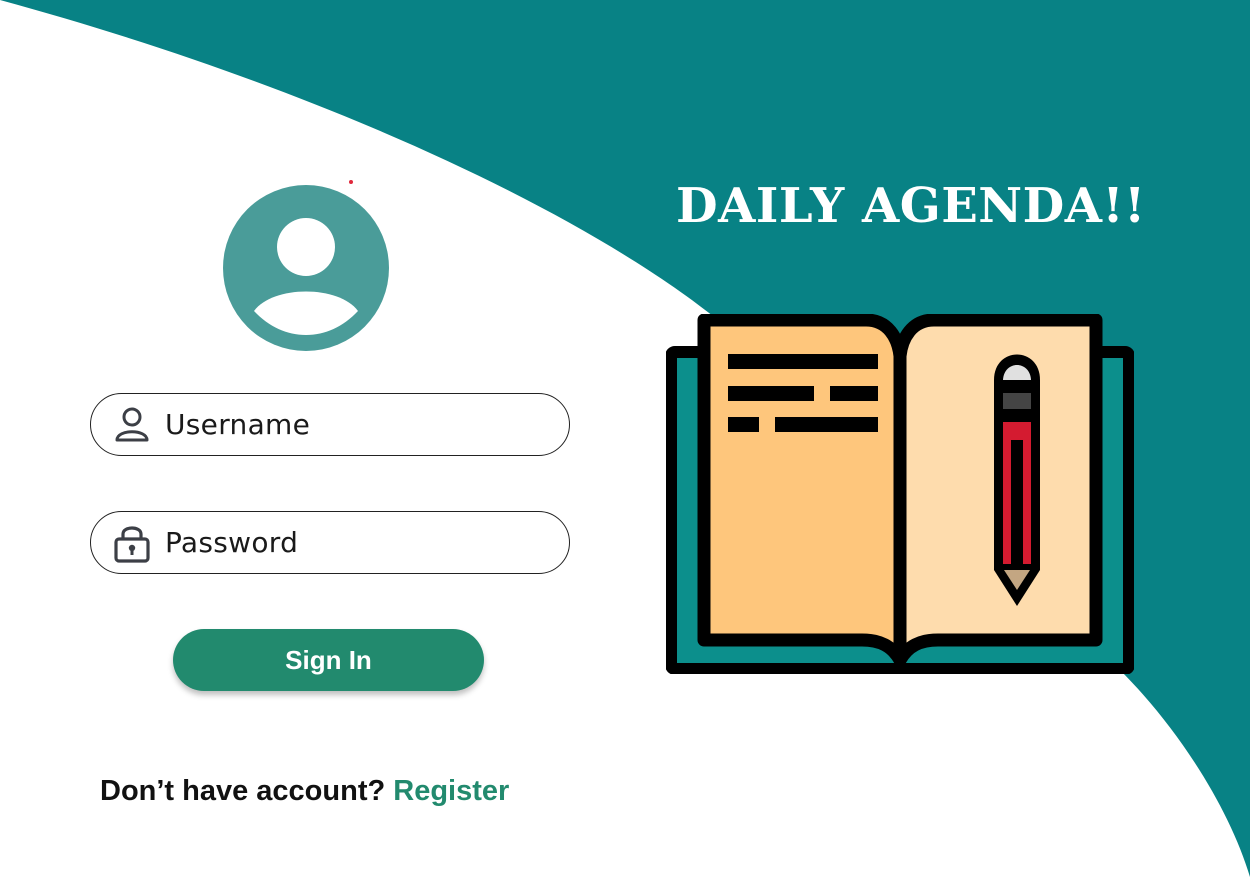 This screenshot has width=1250, height=877. I want to click on username-placeholder: Username, so click(238, 424).